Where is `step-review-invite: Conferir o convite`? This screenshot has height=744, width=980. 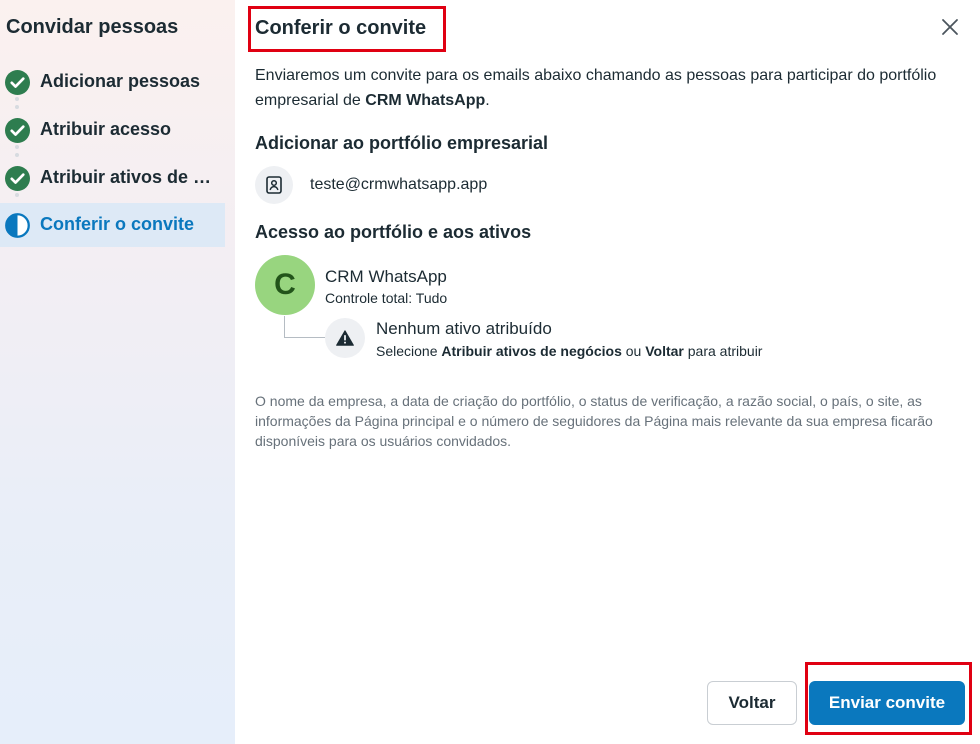 step-review-invite: Conferir o convite is located at coordinates (112, 225).